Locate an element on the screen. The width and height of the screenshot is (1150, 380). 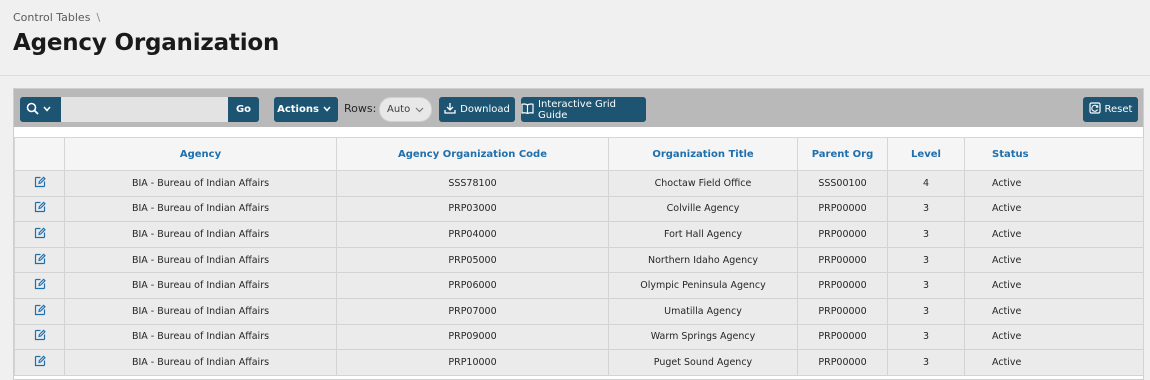
cell-organization-title: Choctaw Field Office is located at coordinates (703, 183).